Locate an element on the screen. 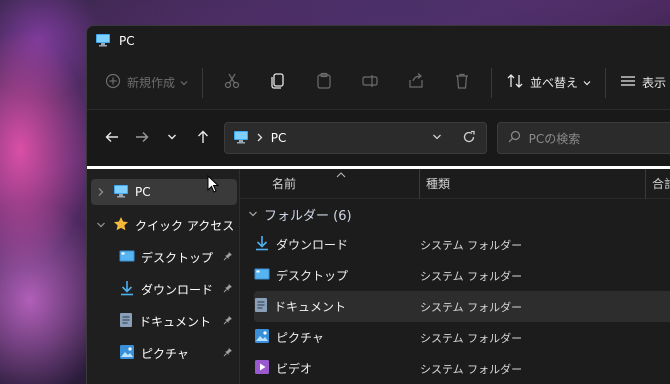 The width and height of the screenshot is (670, 384). copy-icon is located at coordinates (278, 82).